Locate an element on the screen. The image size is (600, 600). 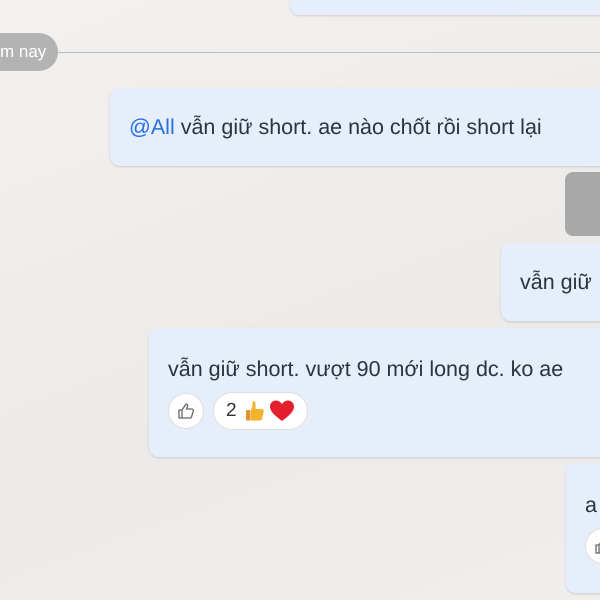
thumbs-up-icon is located at coordinates (186, 410).